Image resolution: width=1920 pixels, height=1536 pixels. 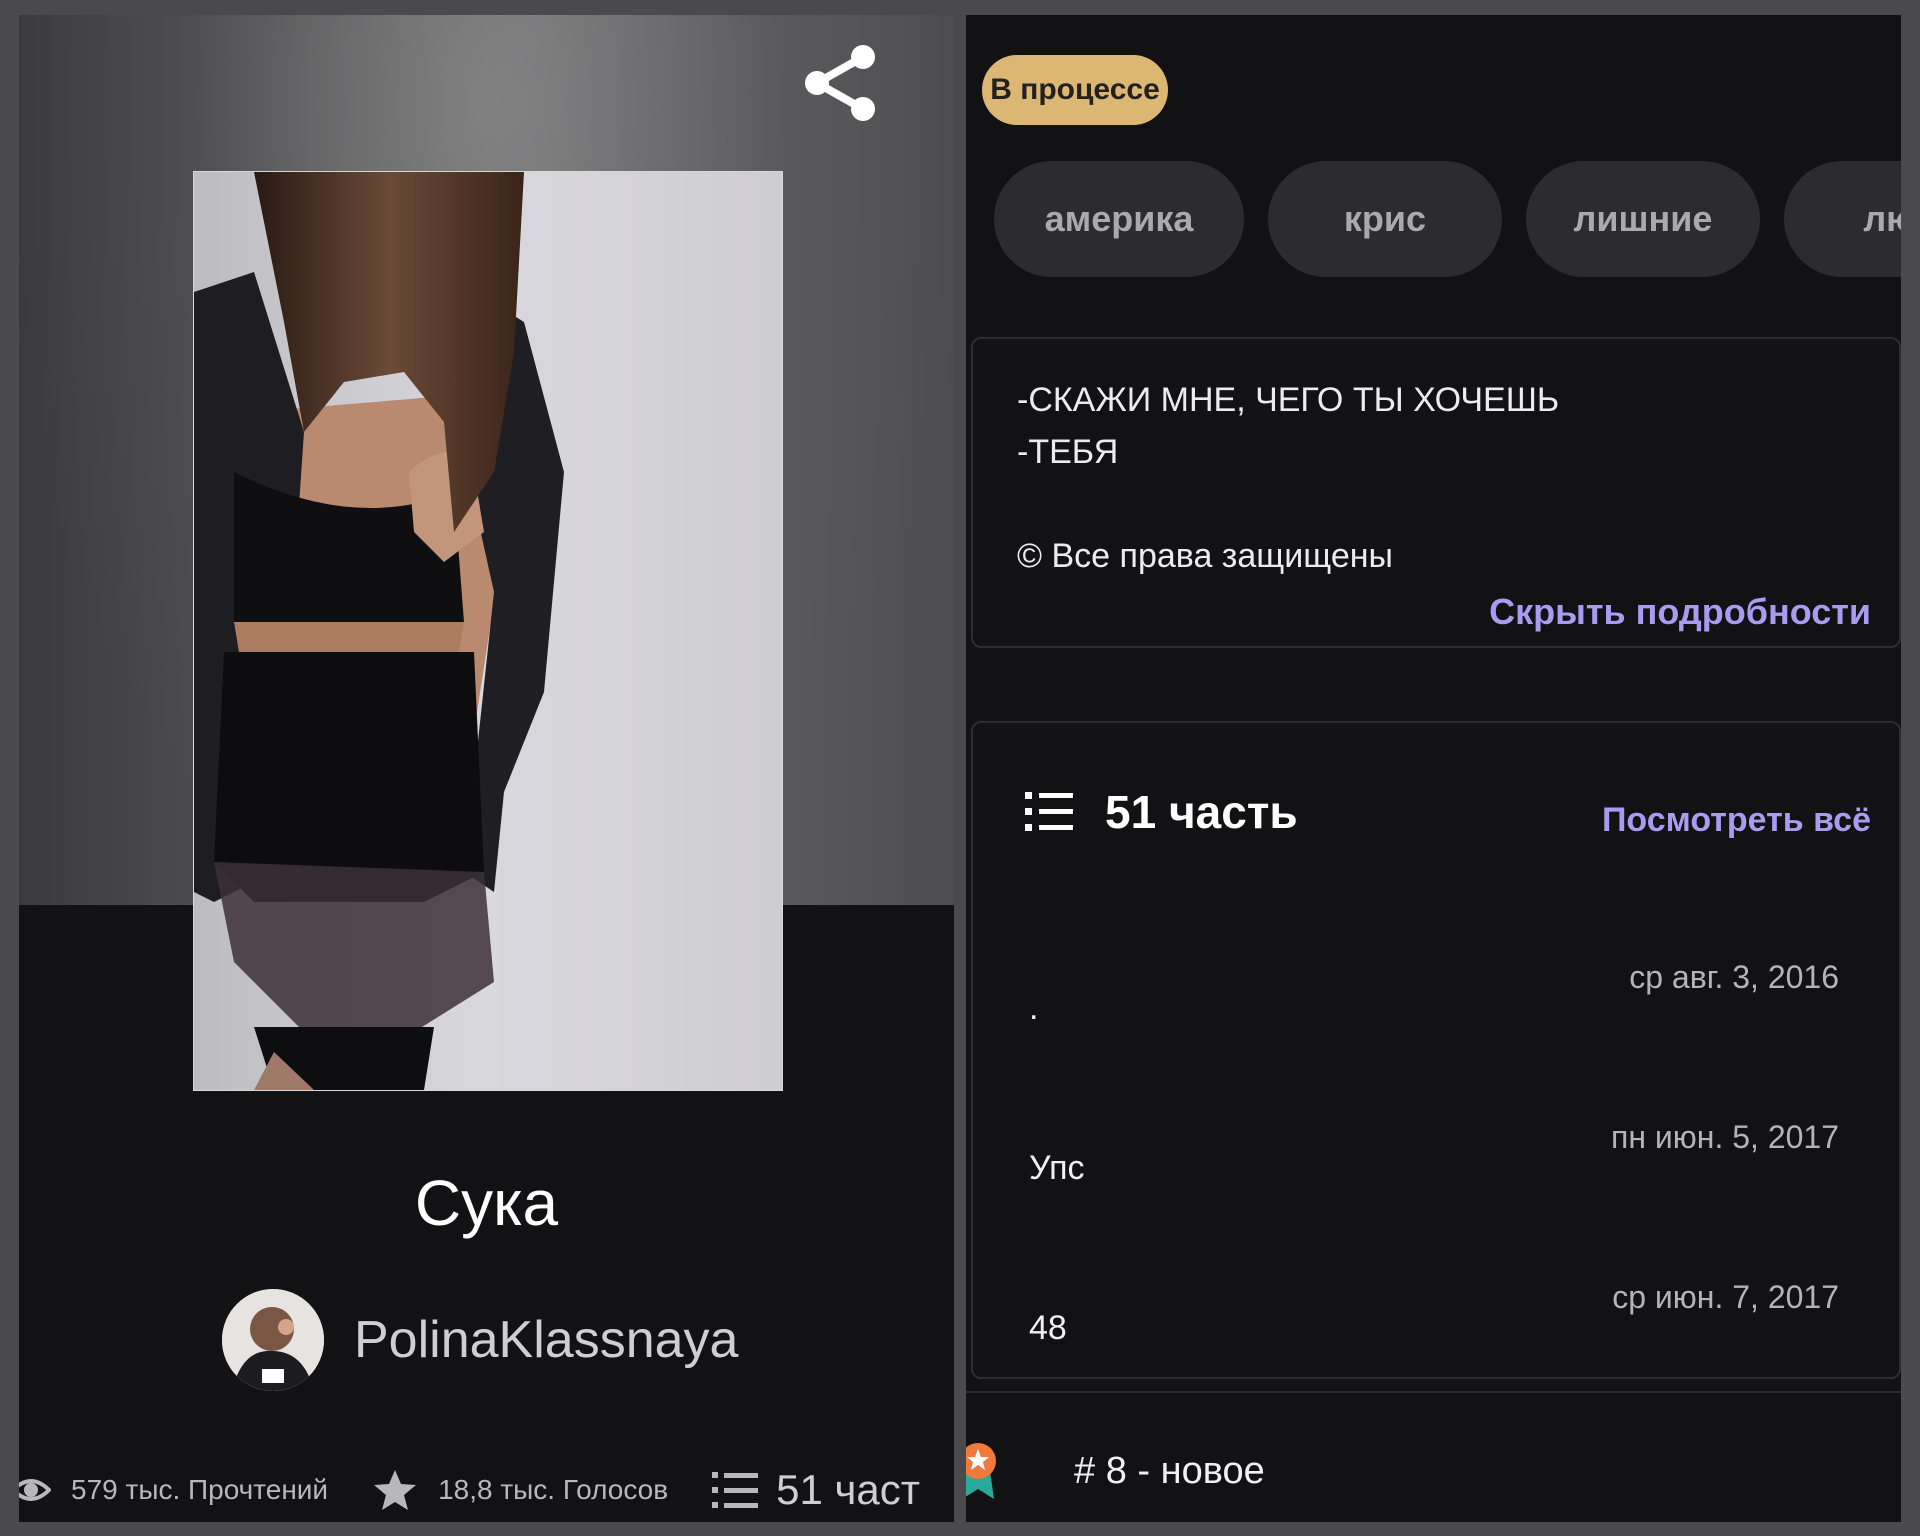 I want to click on parts-stat: 51 част, so click(x=816, y=1490).